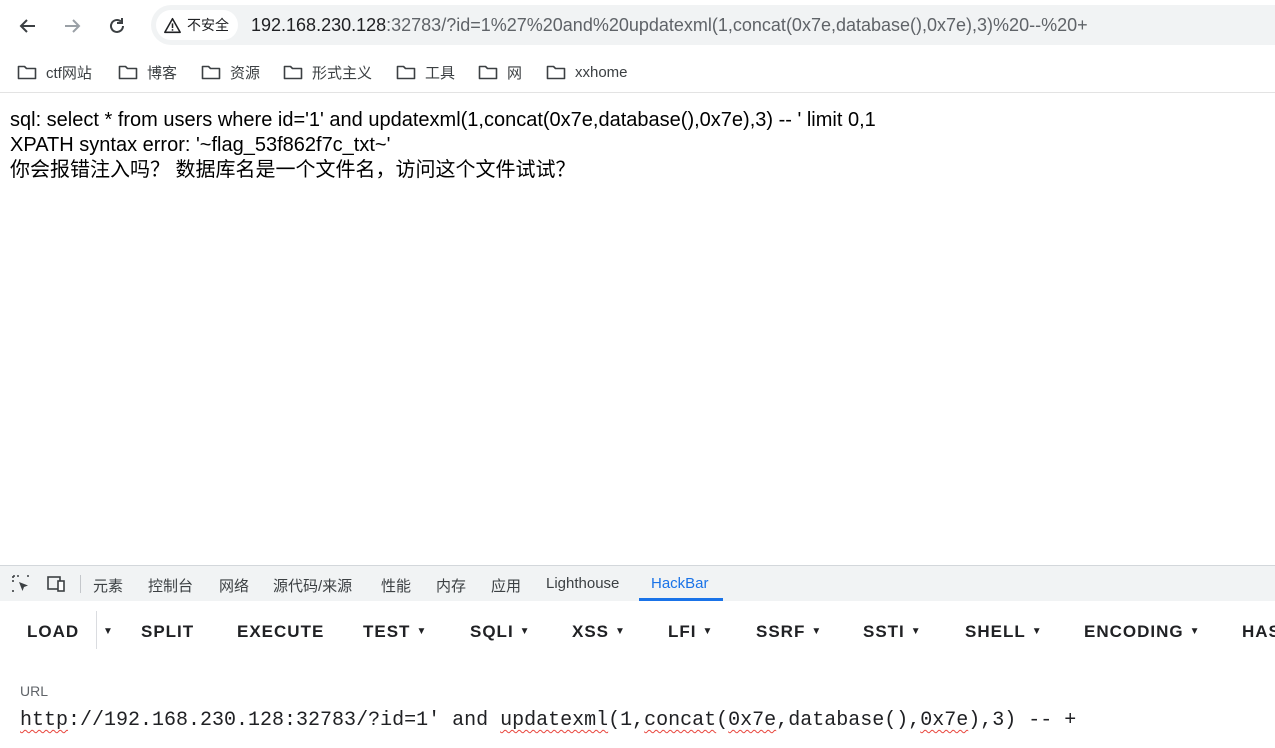  What do you see at coordinates (554, 720) in the screenshot?
I see `url-part: updatexml` at bounding box center [554, 720].